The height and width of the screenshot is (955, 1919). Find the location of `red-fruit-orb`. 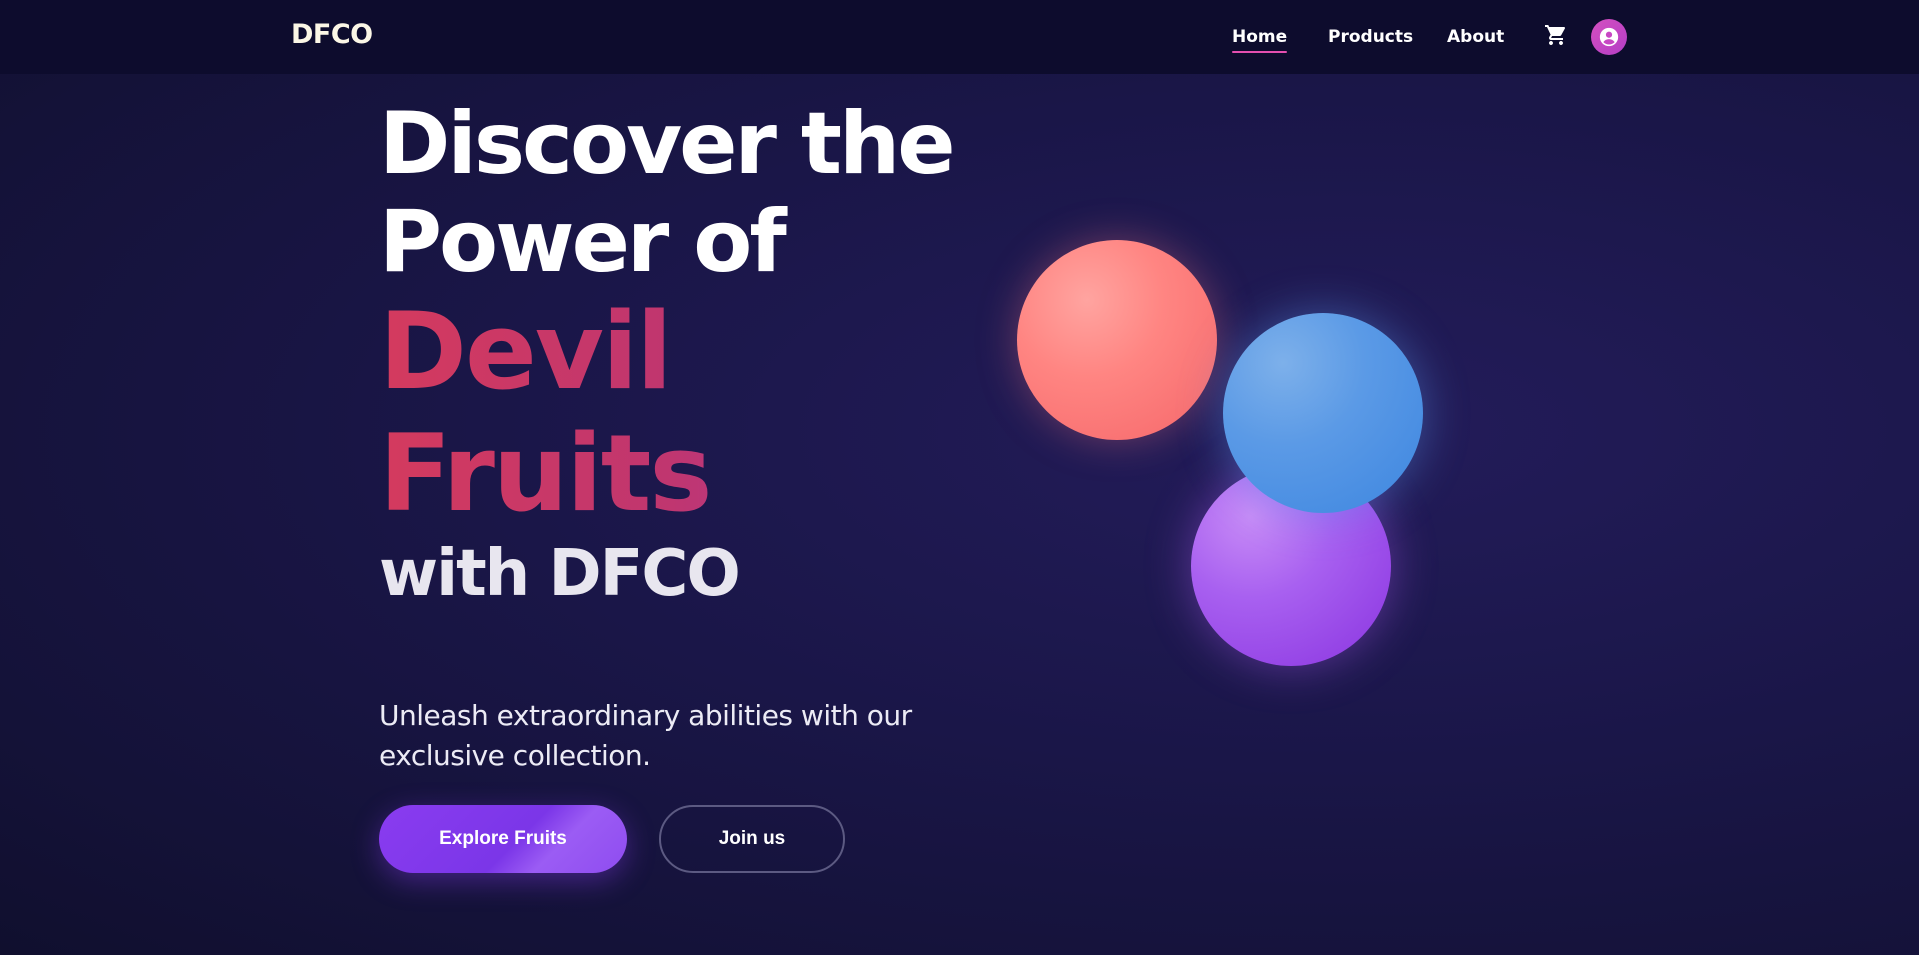

red-fruit-orb is located at coordinates (1117, 340).